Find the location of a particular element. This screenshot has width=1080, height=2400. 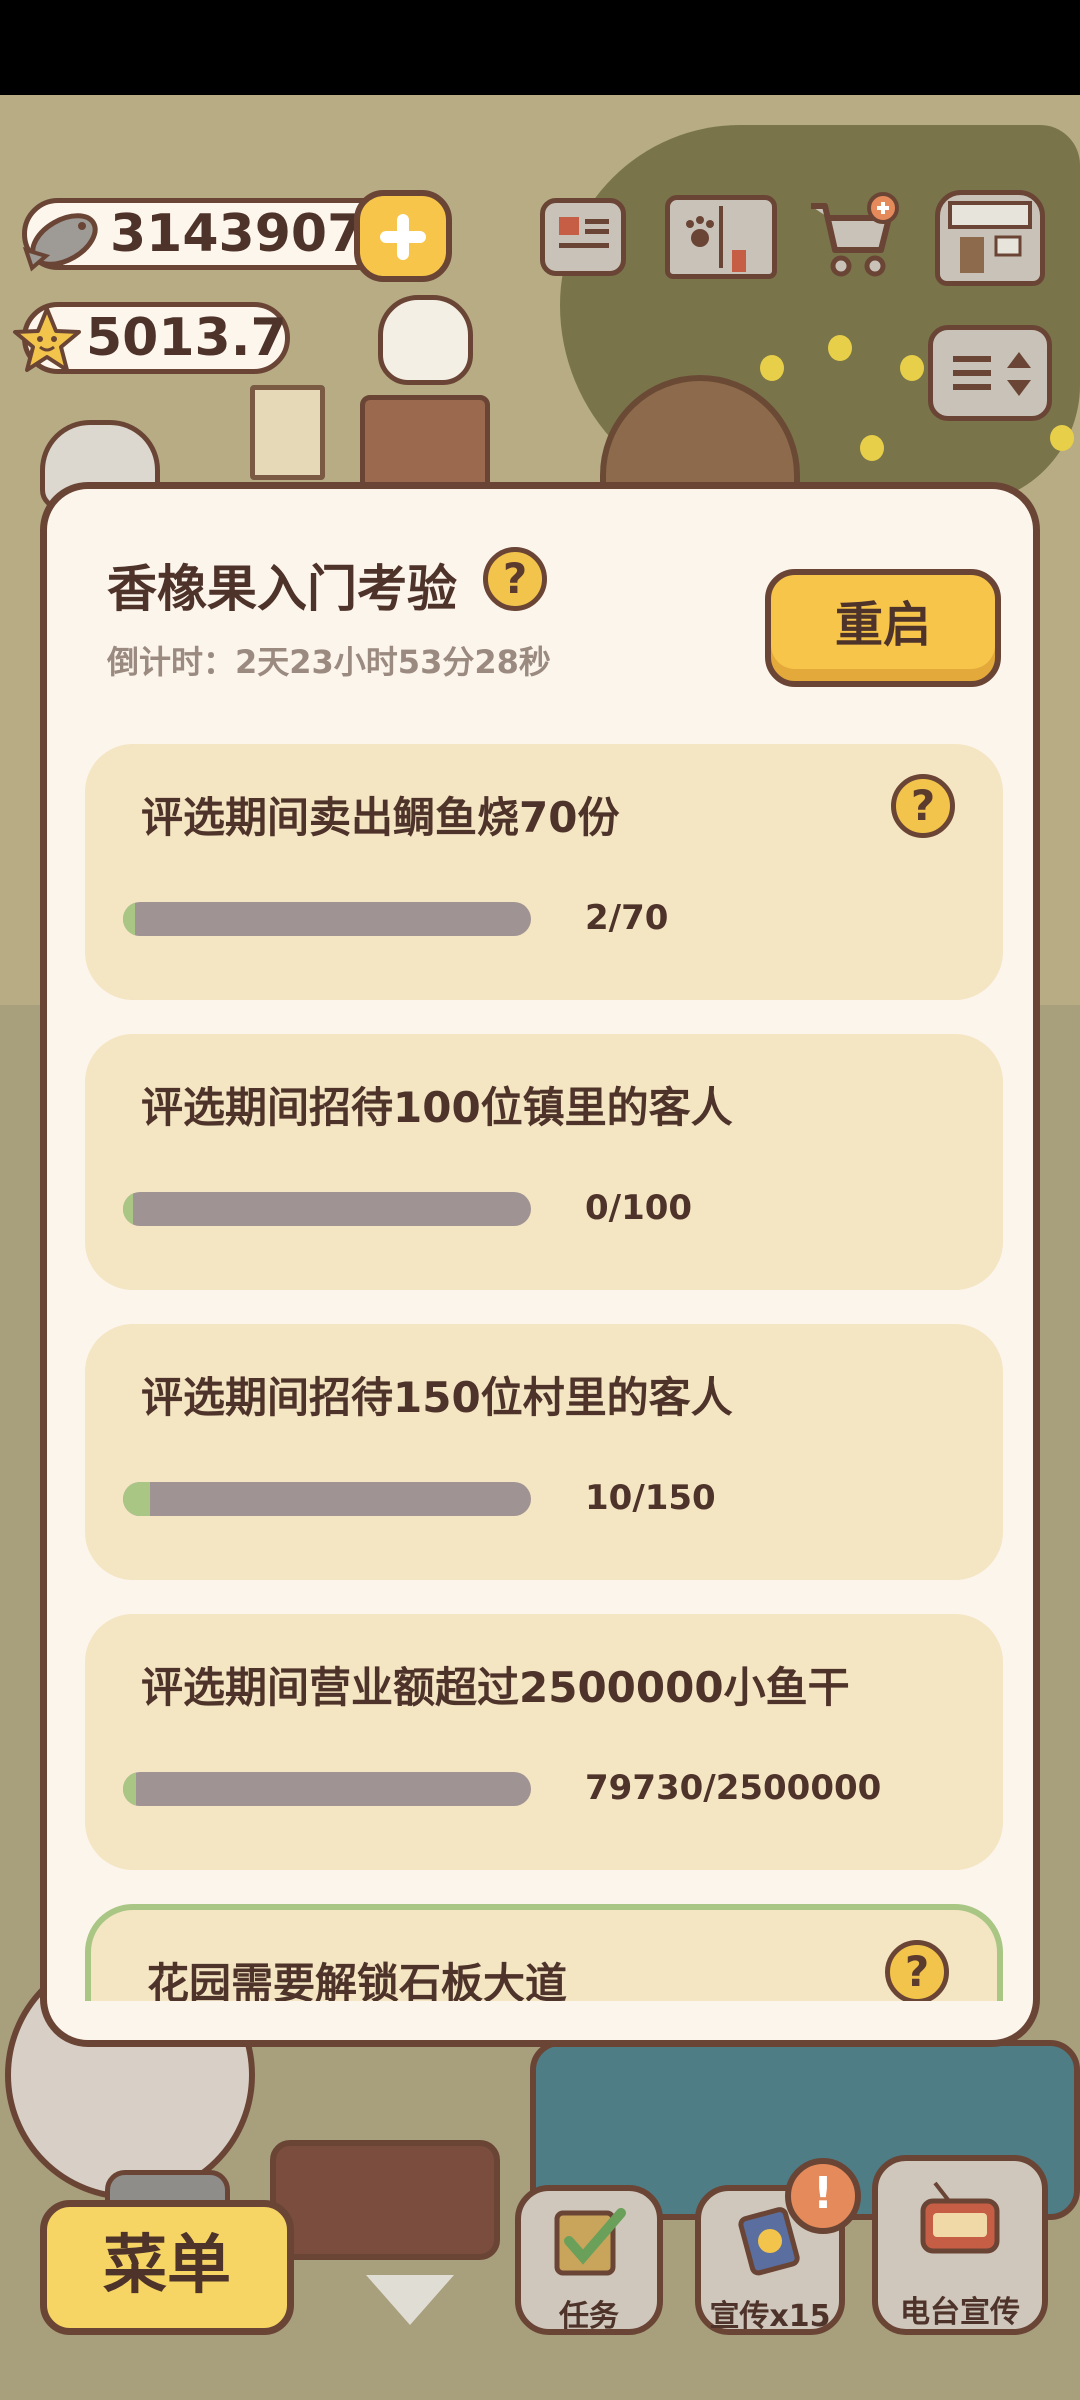

task-card: 评选期间招待150位村里的客人 10/150 is located at coordinates (544, 1452).